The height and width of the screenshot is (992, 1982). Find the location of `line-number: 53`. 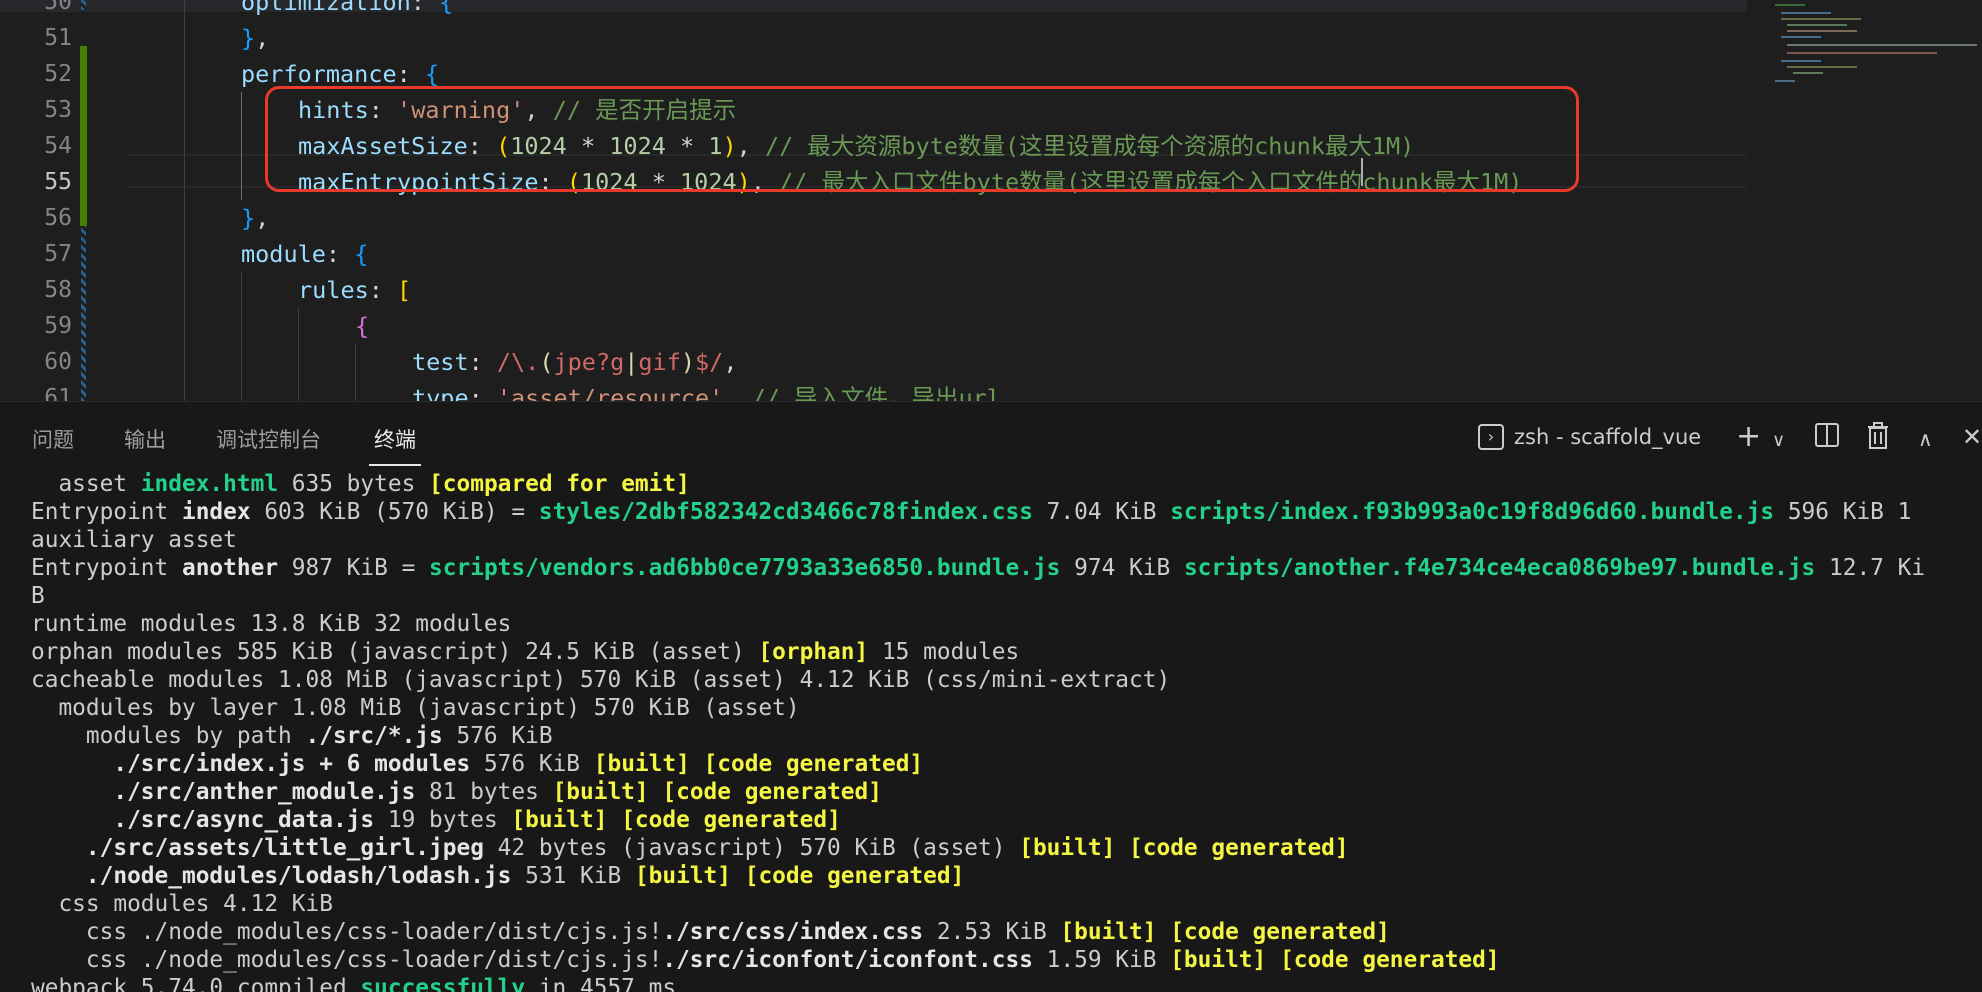

line-number: 53 is located at coordinates (58, 110).